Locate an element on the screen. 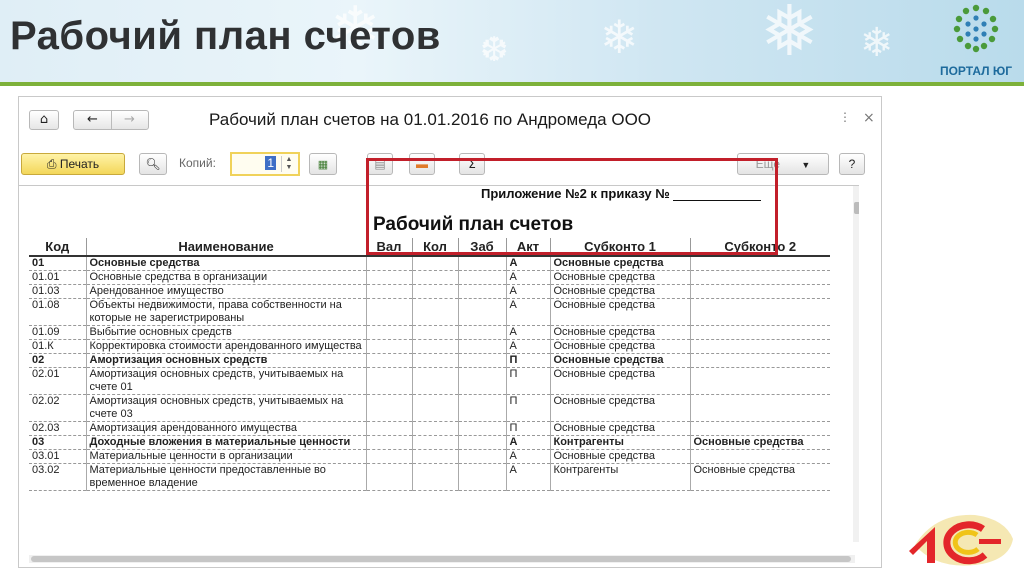 The height and width of the screenshot is (574, 1024). snowflake-icon: ❆ is located at coordinates (494, 50).